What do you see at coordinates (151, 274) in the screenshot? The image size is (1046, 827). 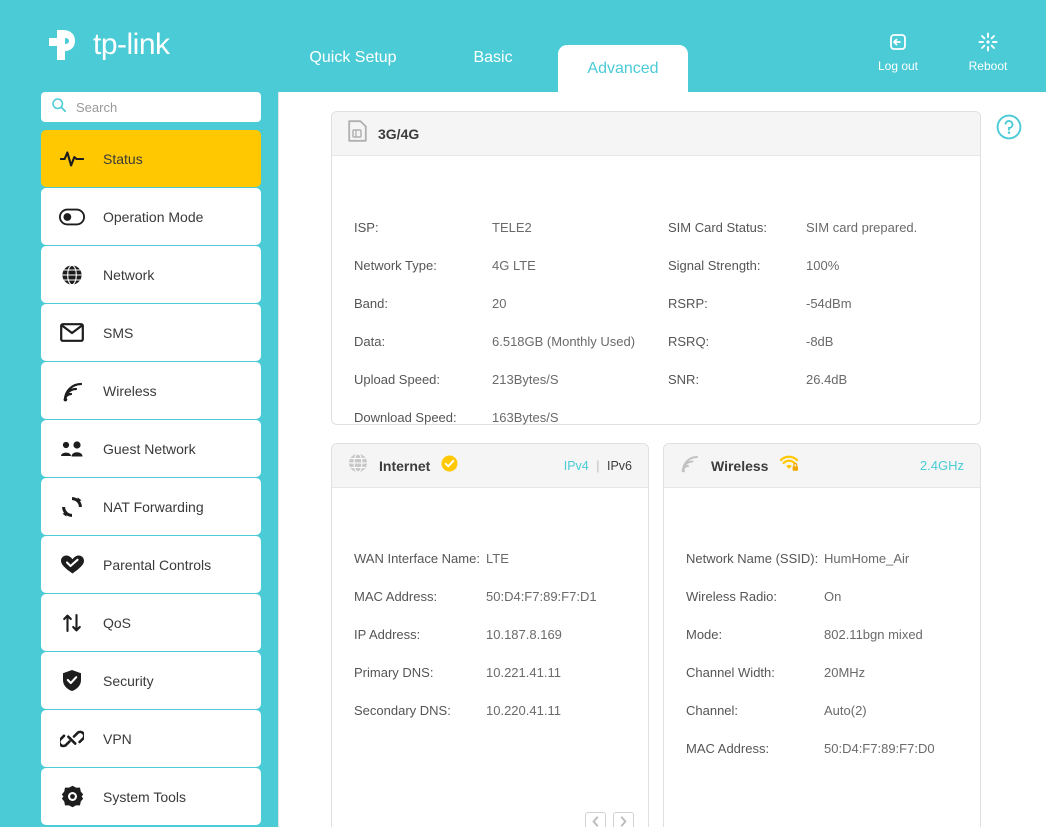 I see `sidebar-item-network: Network` at bounding box center [151, 274].